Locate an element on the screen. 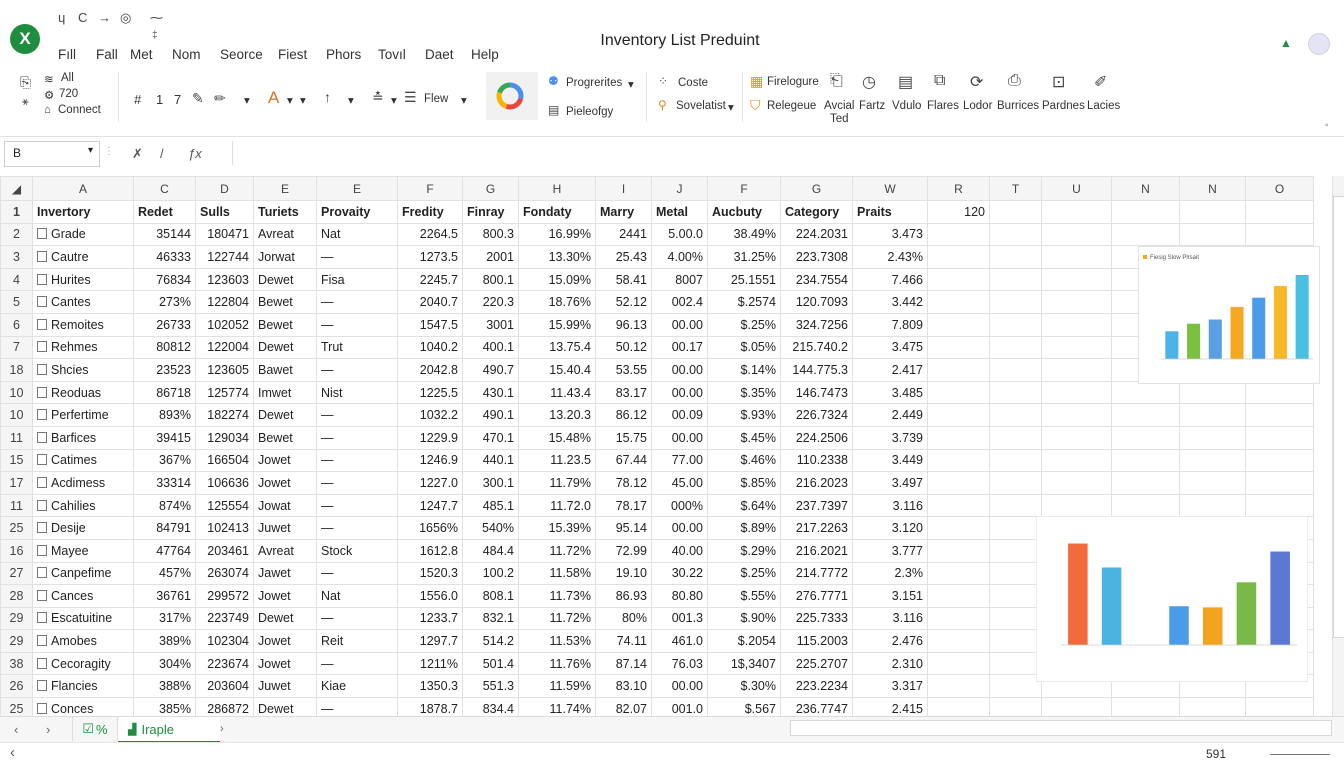 The image size is (1344, 769). item-name-cell: Grade is located at coordinates (83, 234).